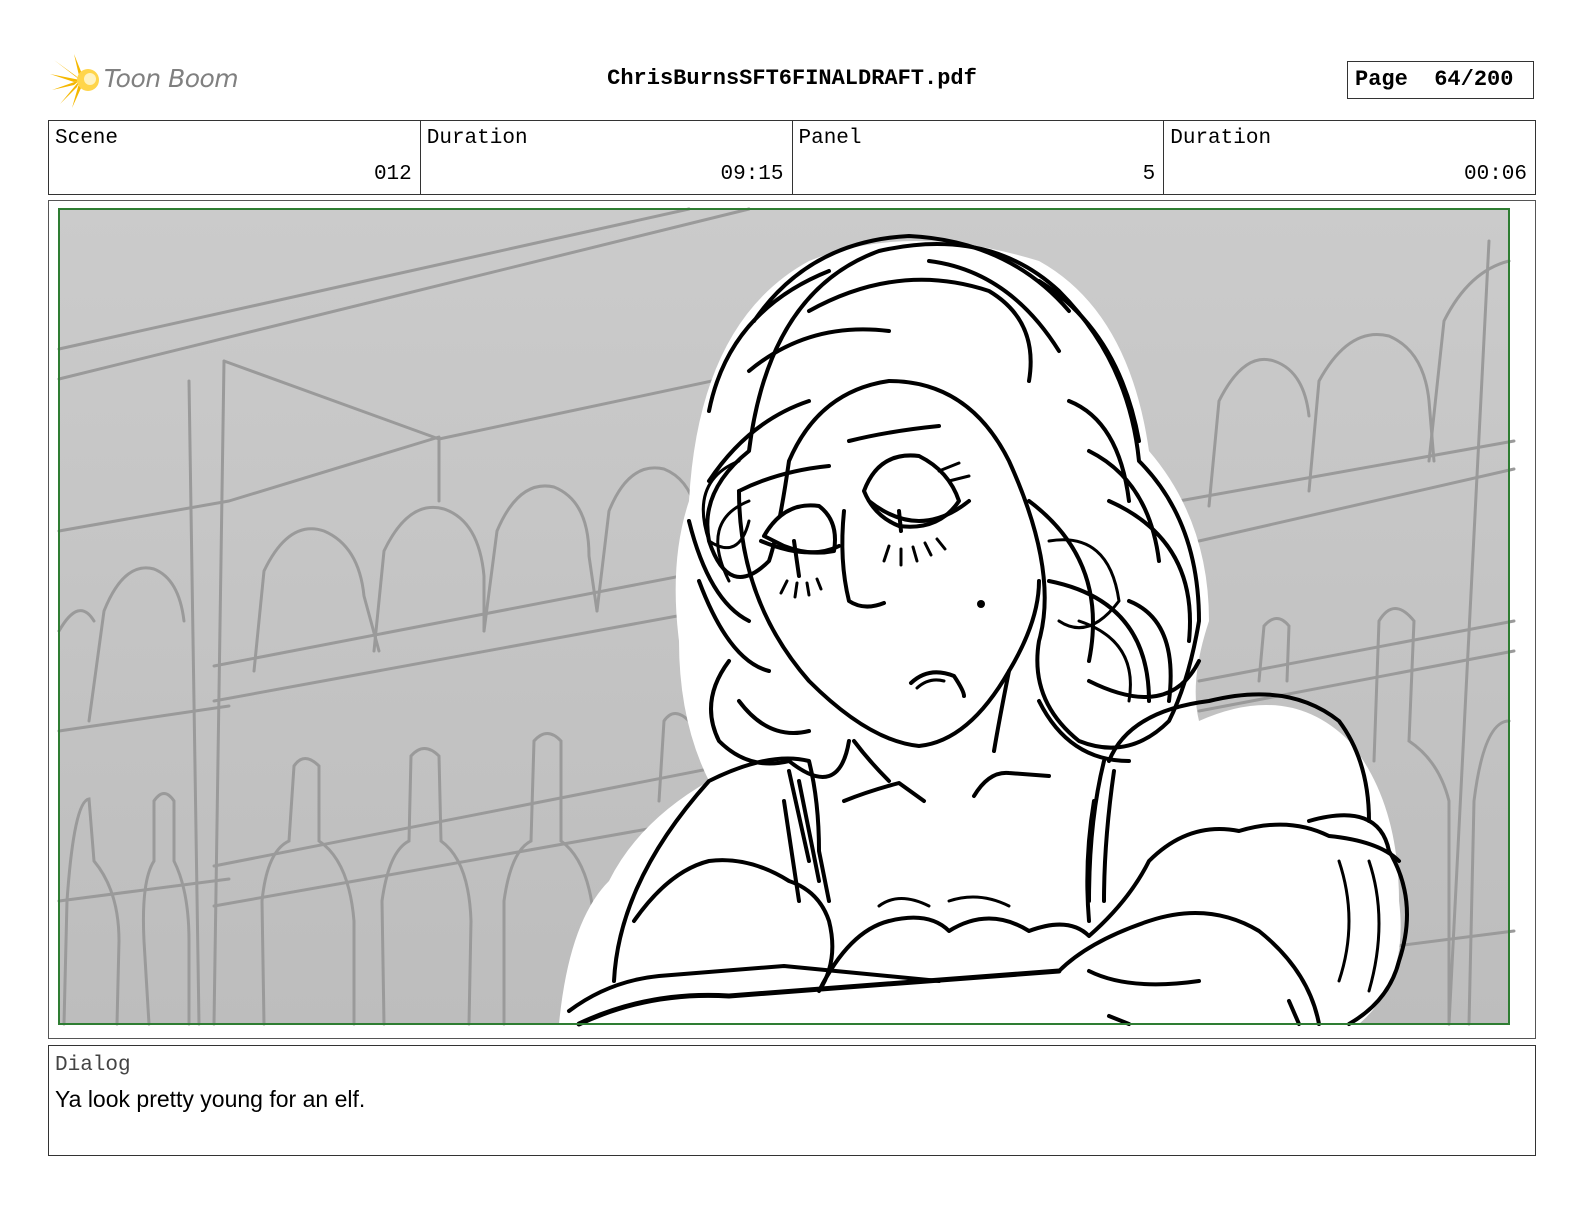 Image resolution: width=1584 pixels, height=1224 pixels. What do you see at coordinates (1349, 157) in the screenshot?
I see `panel-duration-cell: Duration 00:06` at bounding box center [1349, 157].